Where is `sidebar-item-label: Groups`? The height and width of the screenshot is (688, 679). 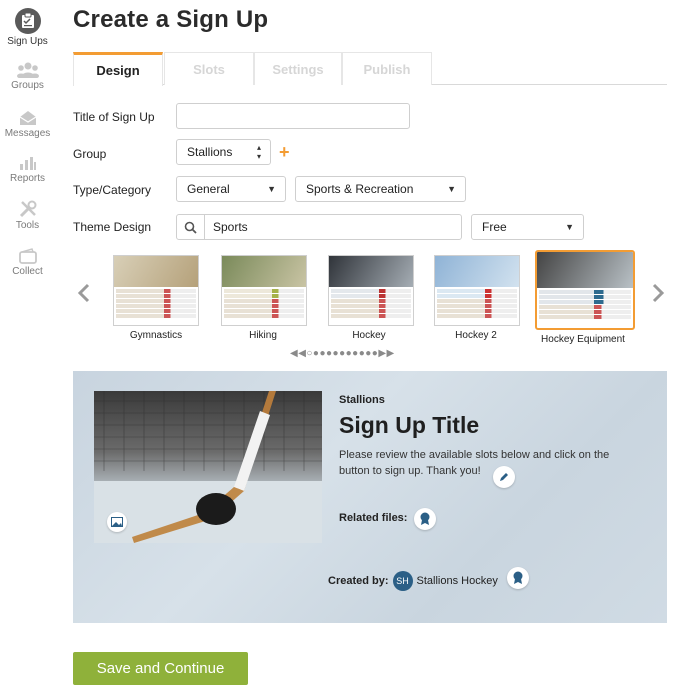 sidebar-item-label: Groups is located at coordinates (27, 85).